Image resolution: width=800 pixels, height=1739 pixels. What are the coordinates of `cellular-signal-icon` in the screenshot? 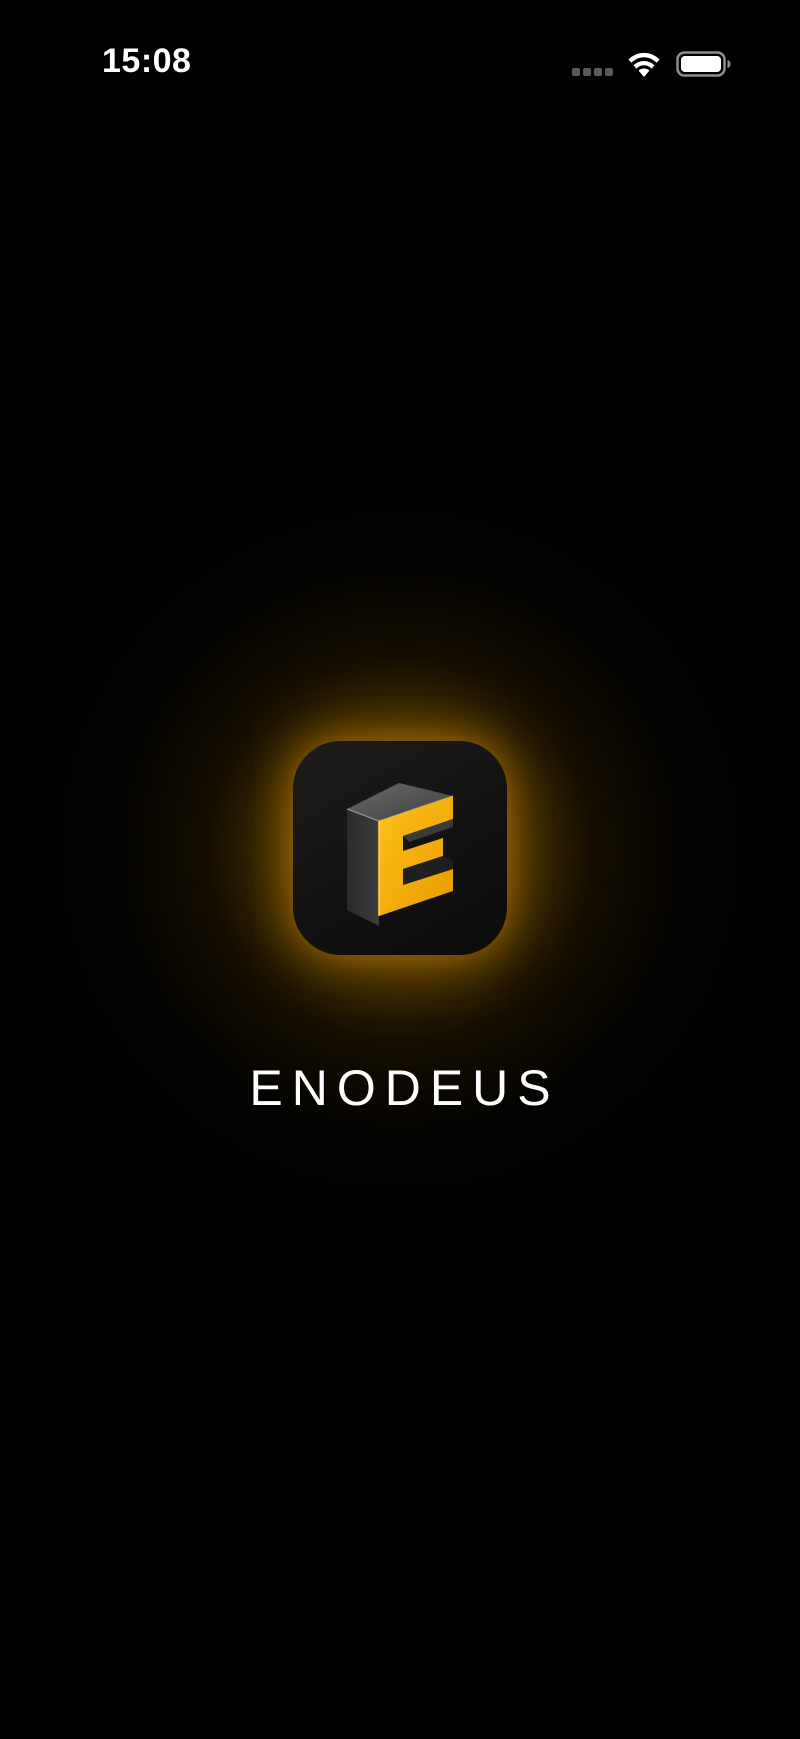 It's located at (593, 72).